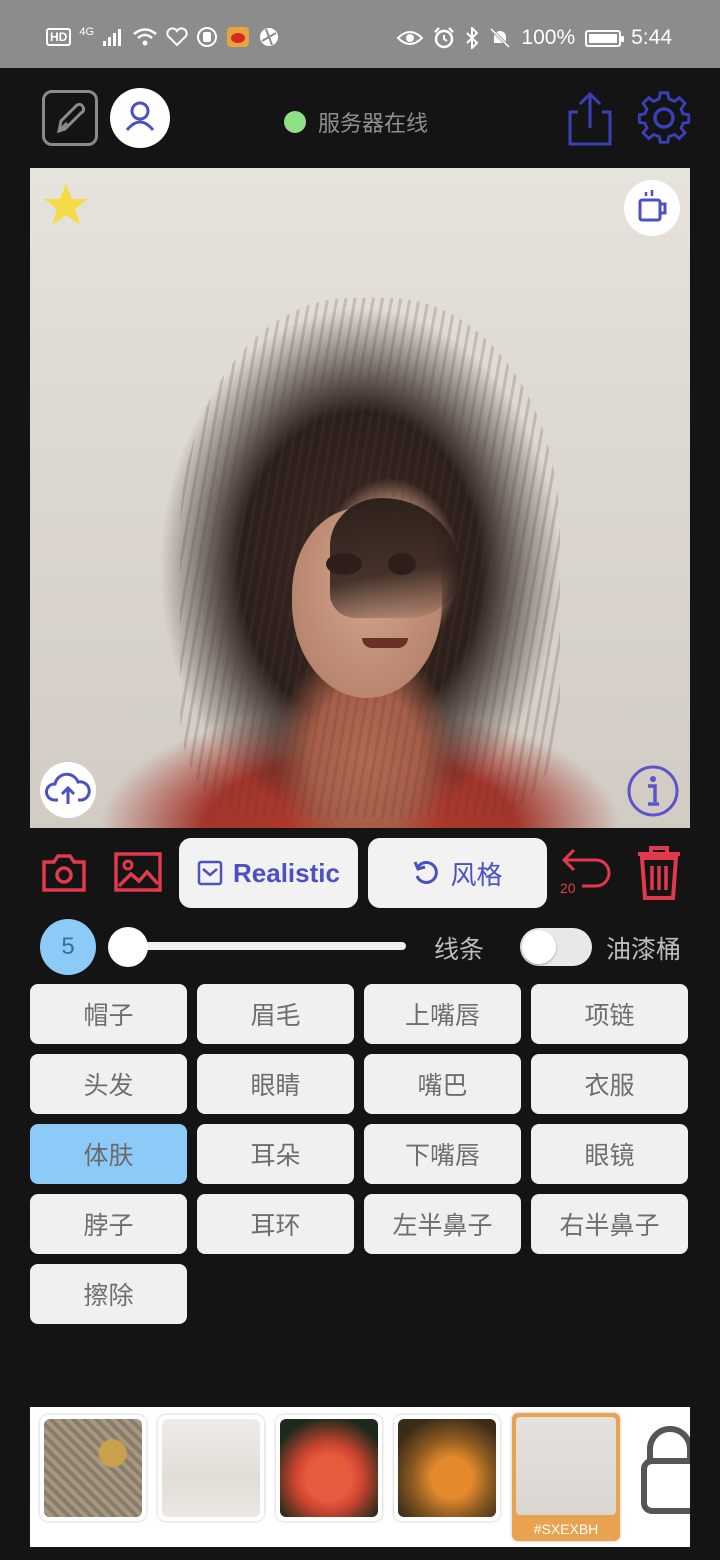  What do you see at coordinates (605, 38) in the screenshot?
I see `battery-icon` at bounding box center [605, 38].